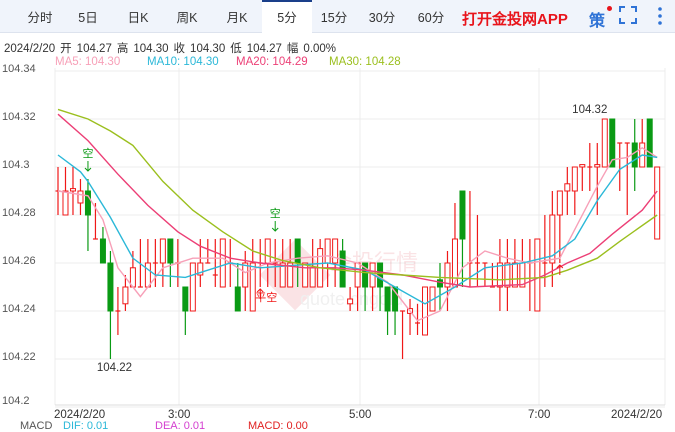  What do you see at coordinates (19, 117) in the screenshot?
I see `y-tick-label: 104.32` at bounding box center [19, 117].